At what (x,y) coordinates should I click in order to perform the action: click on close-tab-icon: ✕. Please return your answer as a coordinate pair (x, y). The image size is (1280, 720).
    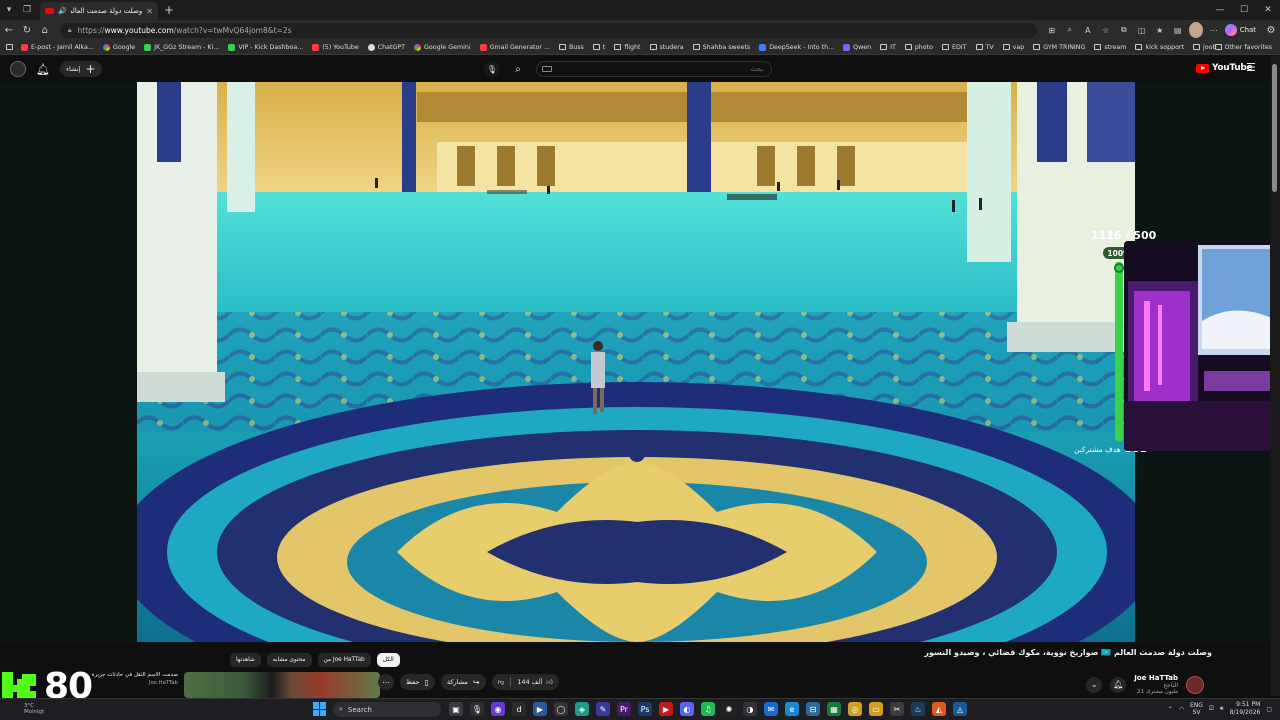
    Looking at the image, I should click on (149, 11).